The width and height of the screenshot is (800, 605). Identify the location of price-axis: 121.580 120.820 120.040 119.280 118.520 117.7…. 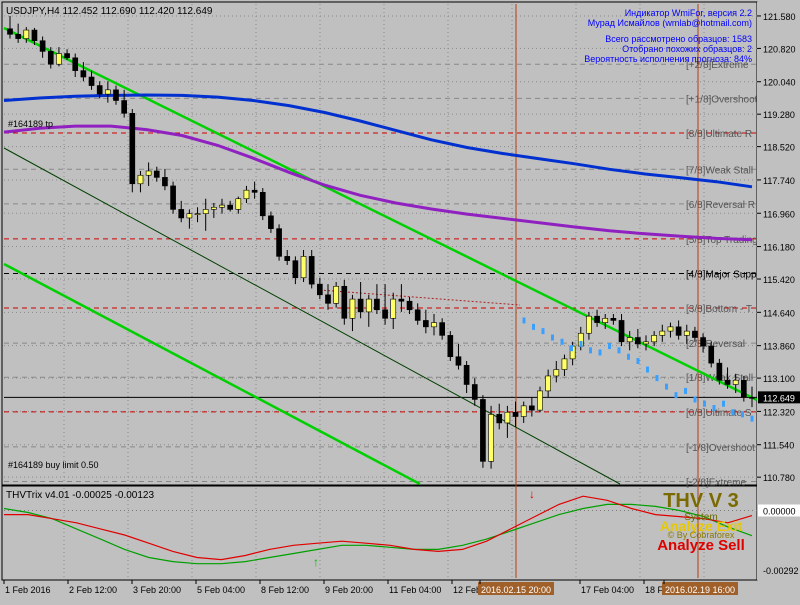
(778, 291).